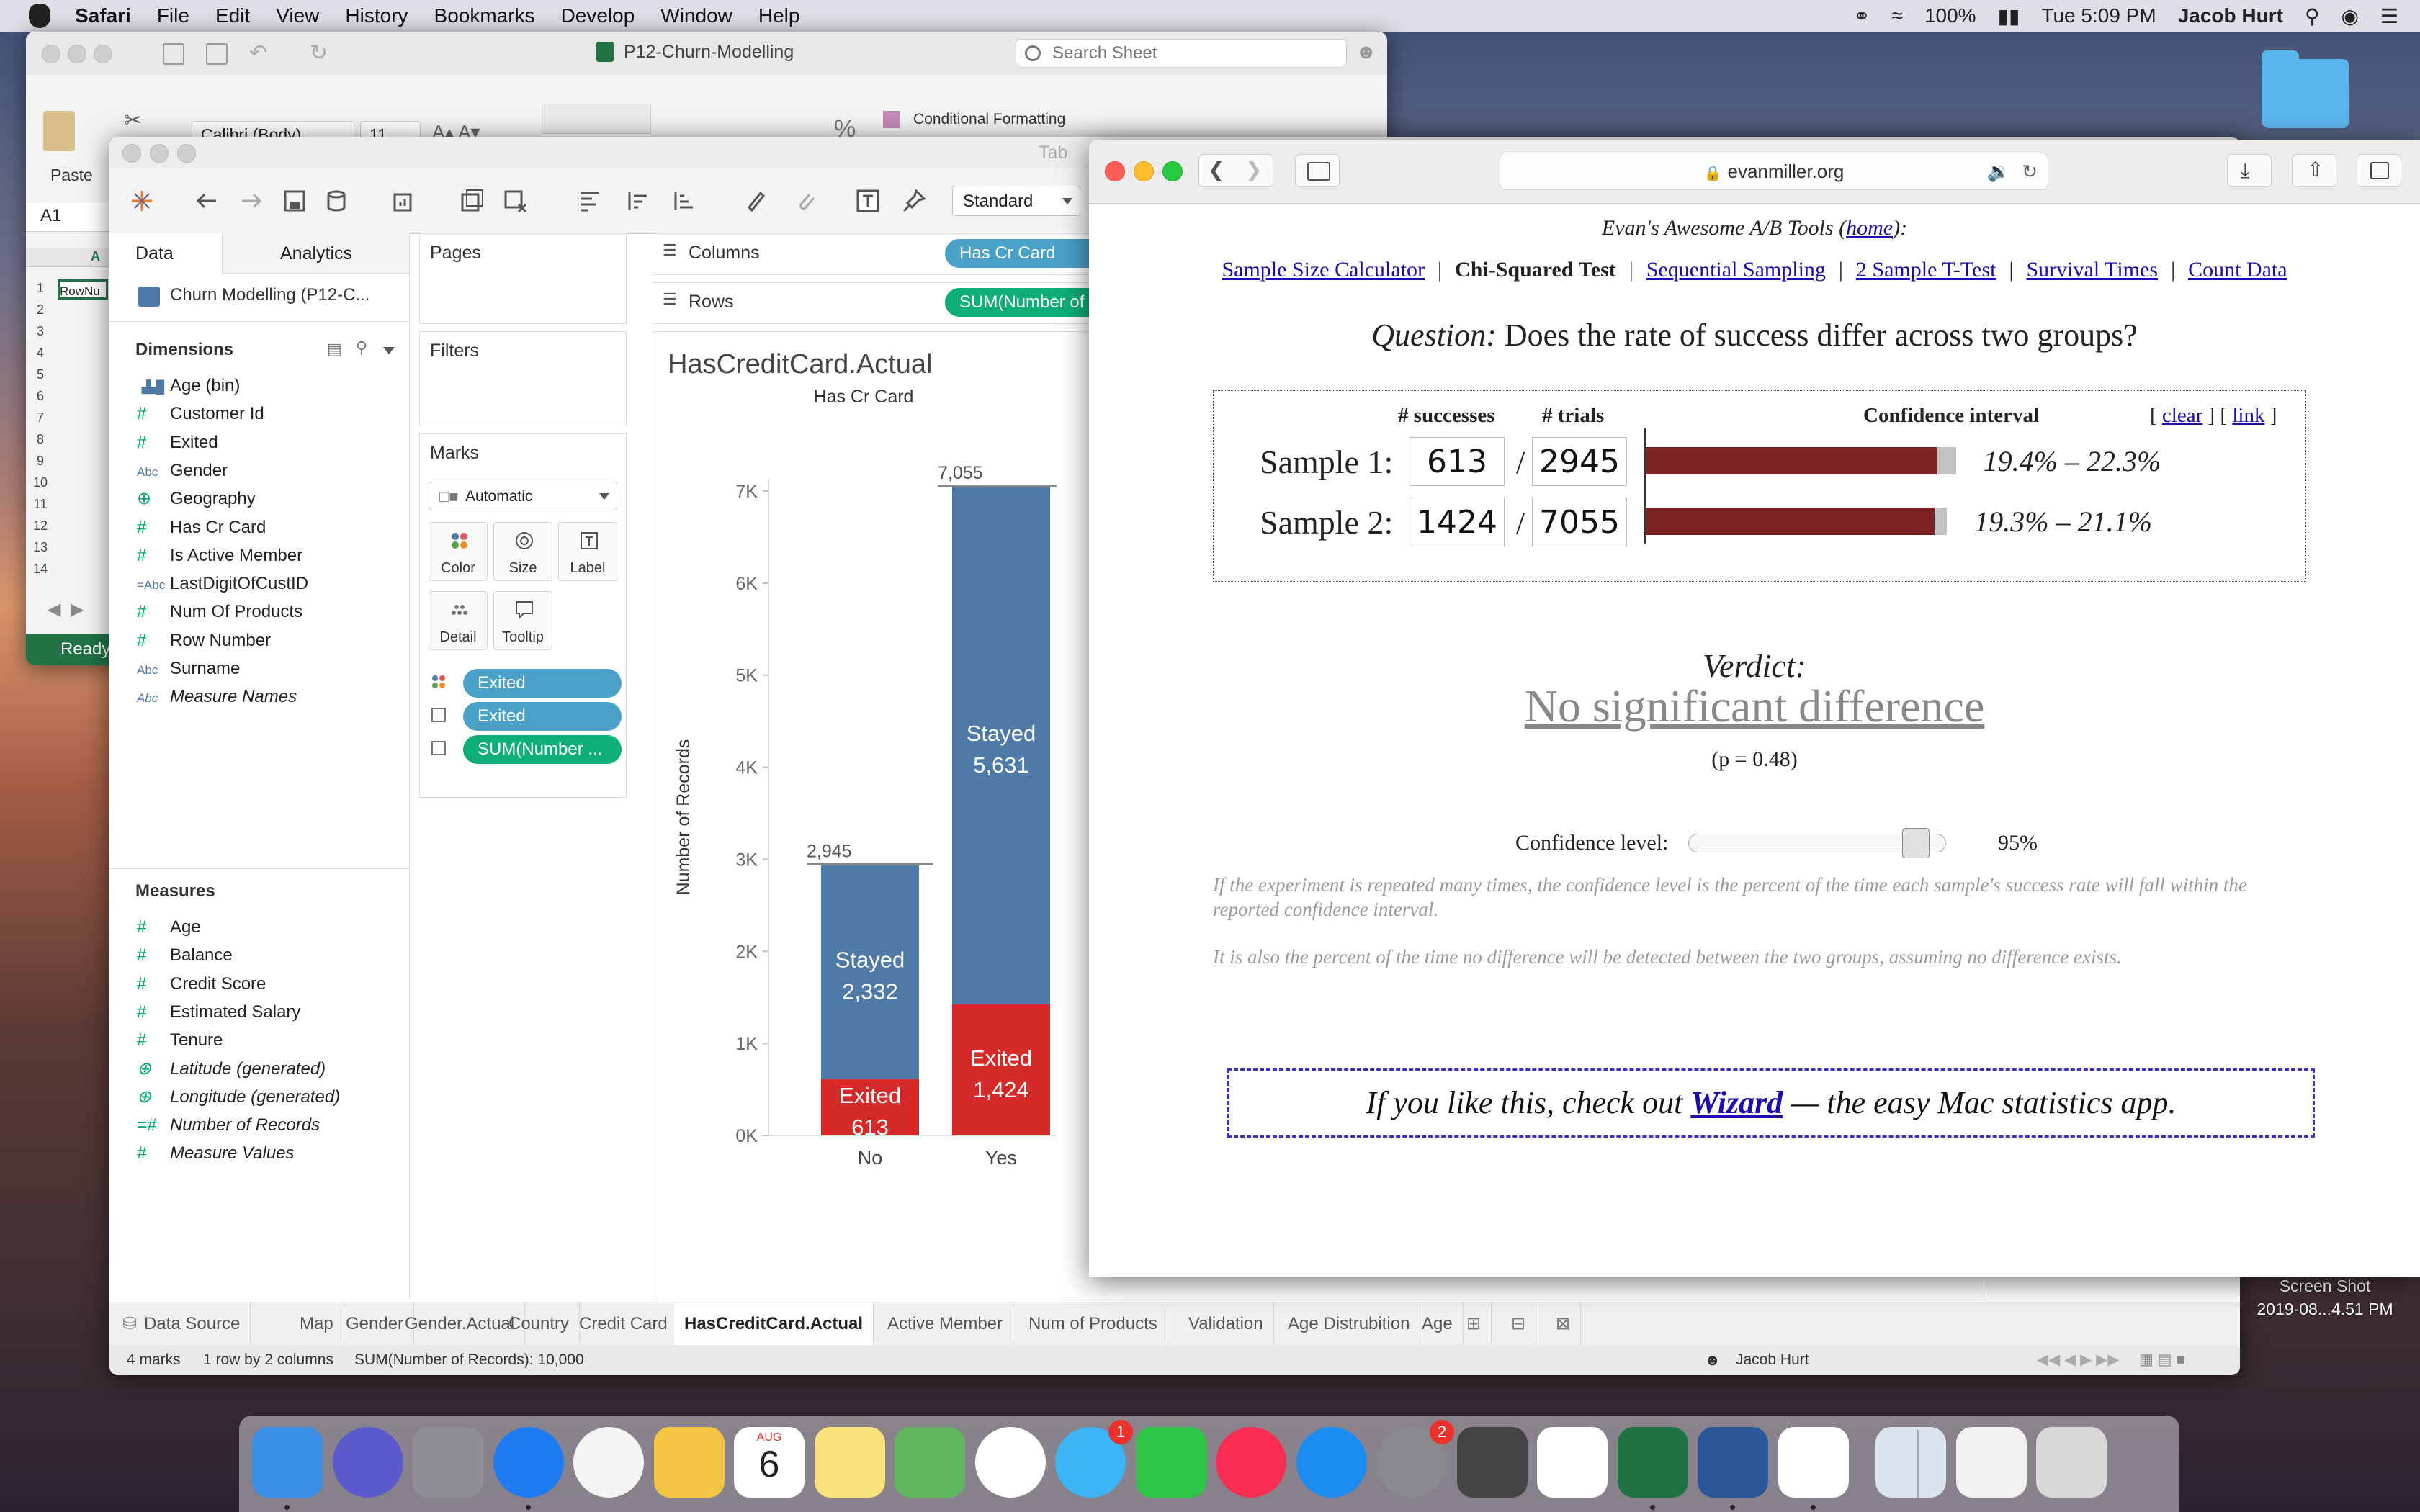 The width and height of the screenshot is (2420, 1512). I want to click on row-number: 12, so click(40, 526).